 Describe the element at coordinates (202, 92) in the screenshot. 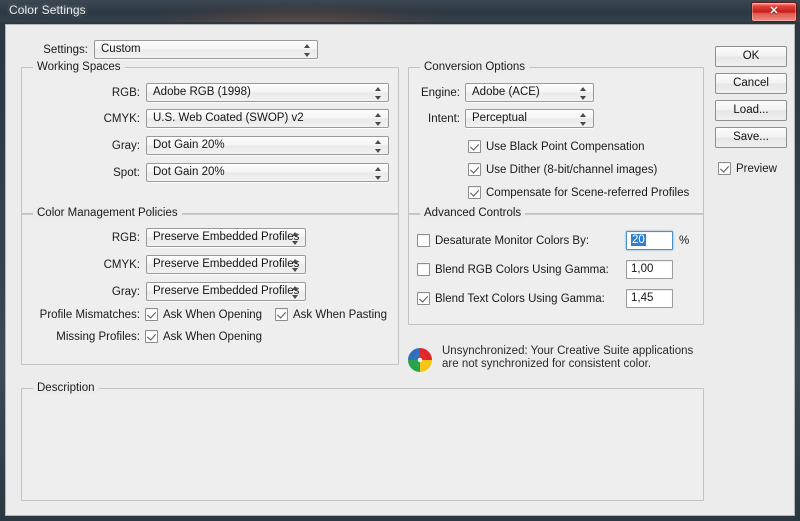

I see `ws-rgb-value: Adobe RGB (1998)` at that location.